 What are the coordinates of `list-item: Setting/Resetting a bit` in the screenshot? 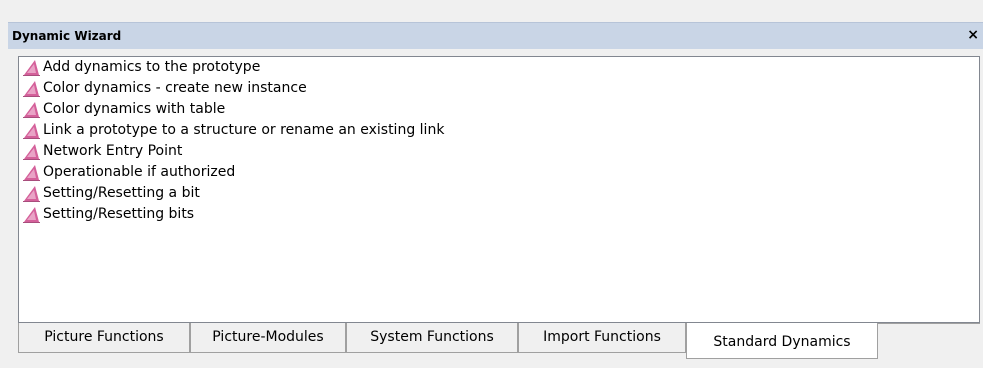 It's located at (499, 193).